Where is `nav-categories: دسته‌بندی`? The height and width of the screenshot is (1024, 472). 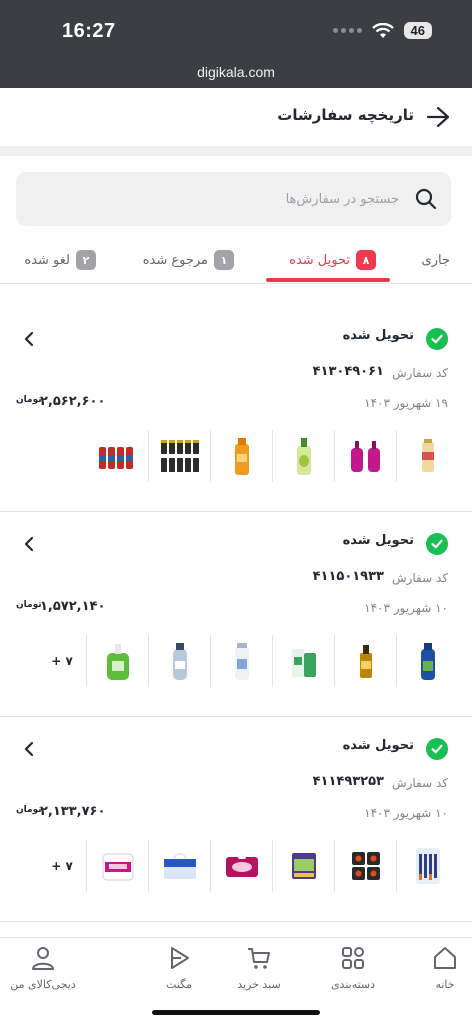
nav-categories: دسته‌بندی is located at coordinates (353, 967).